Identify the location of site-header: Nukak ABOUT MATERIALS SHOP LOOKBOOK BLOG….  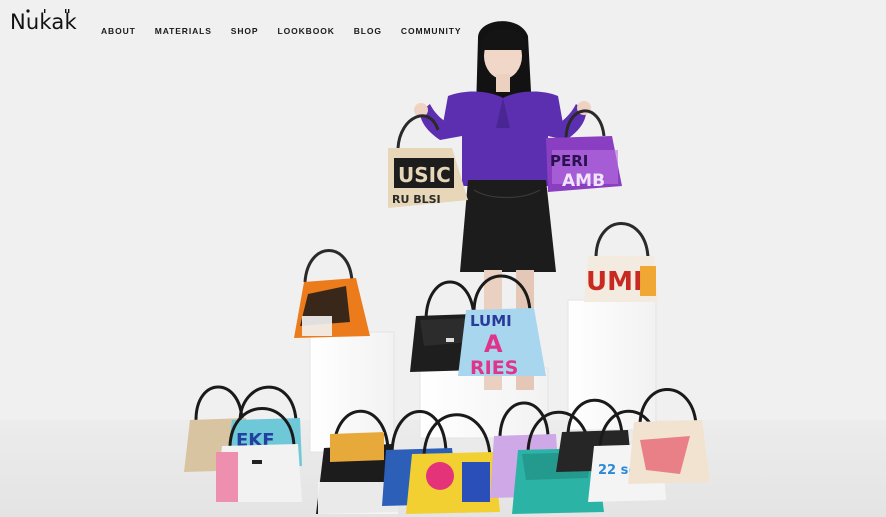
(443, 30).